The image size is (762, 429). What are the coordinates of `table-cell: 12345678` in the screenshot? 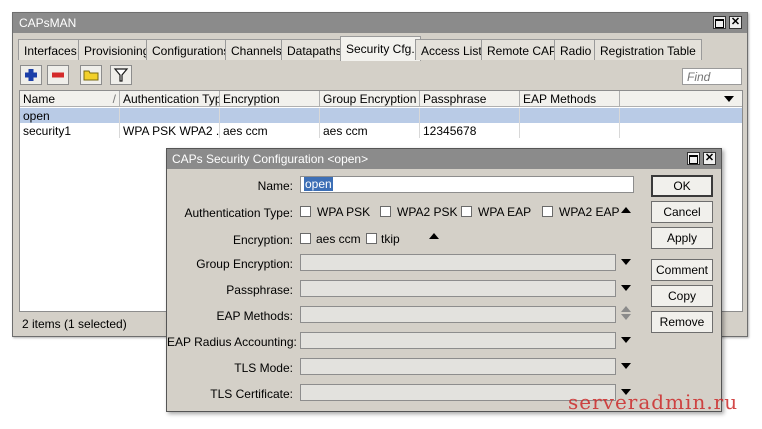 It's located at (470, 130).